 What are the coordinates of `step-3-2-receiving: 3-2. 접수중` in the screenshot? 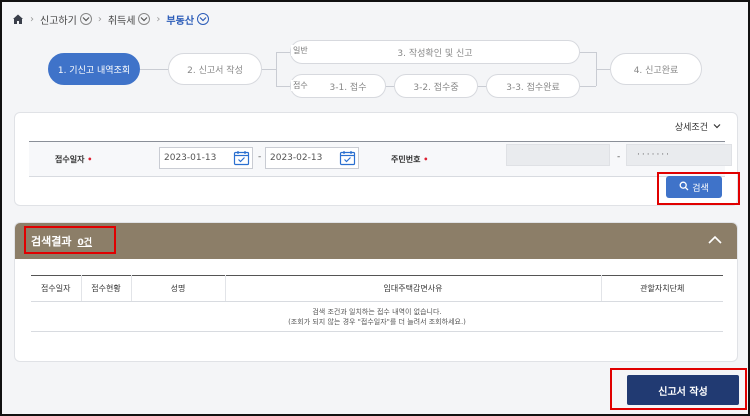 It's located at (436, 86).